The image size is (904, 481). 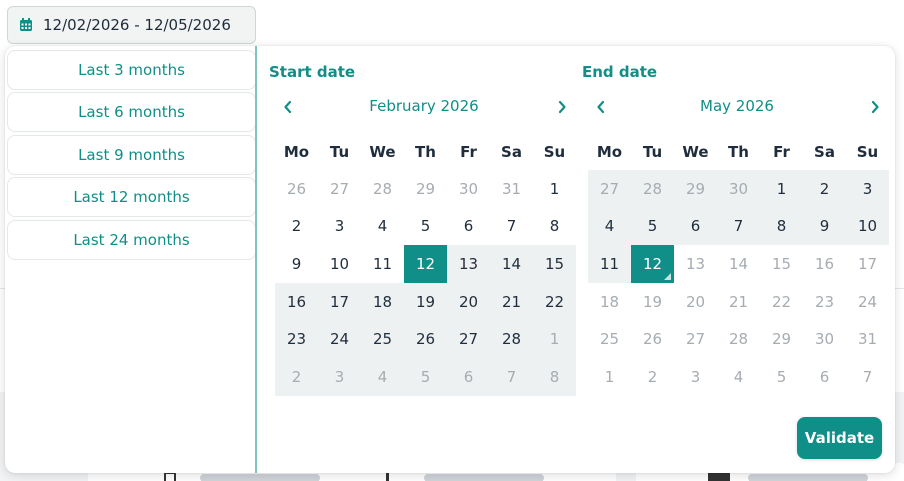 What do you see at coordinates (131, 70) in the screenshot?
I see `preset-last-3-months: Last 3 months` at bounding box center [131, 70].